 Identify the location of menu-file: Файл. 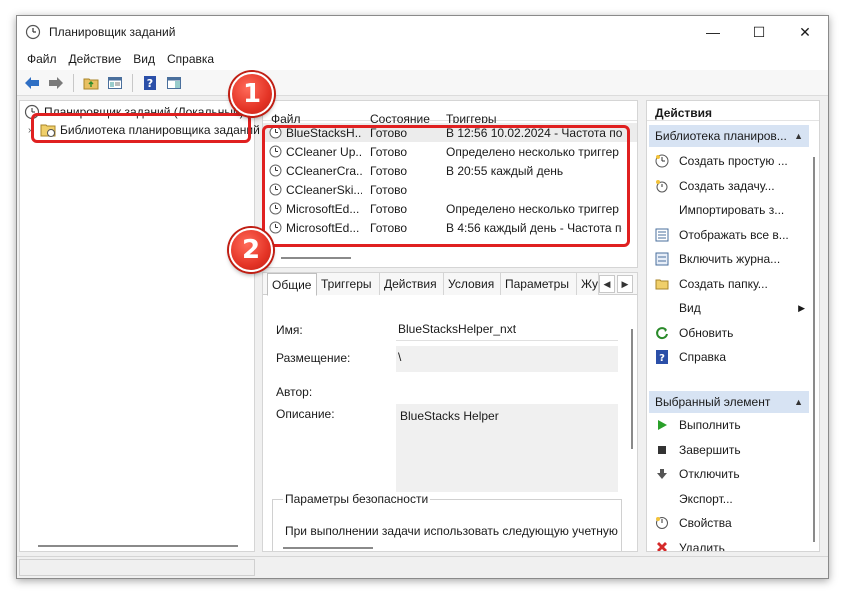
(42, 59).